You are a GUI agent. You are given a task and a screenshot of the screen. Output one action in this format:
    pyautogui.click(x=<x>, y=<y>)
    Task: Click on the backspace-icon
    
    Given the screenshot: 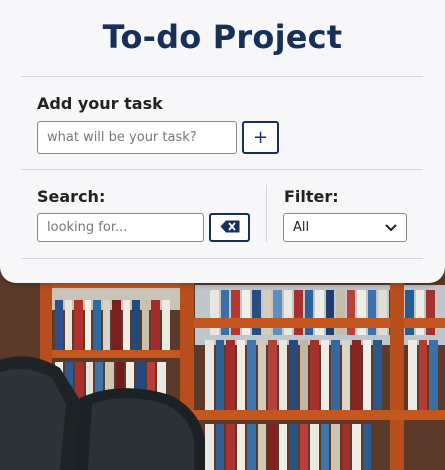 What is the action you would take?
    pyautogui.click(x=230, y=227)
    